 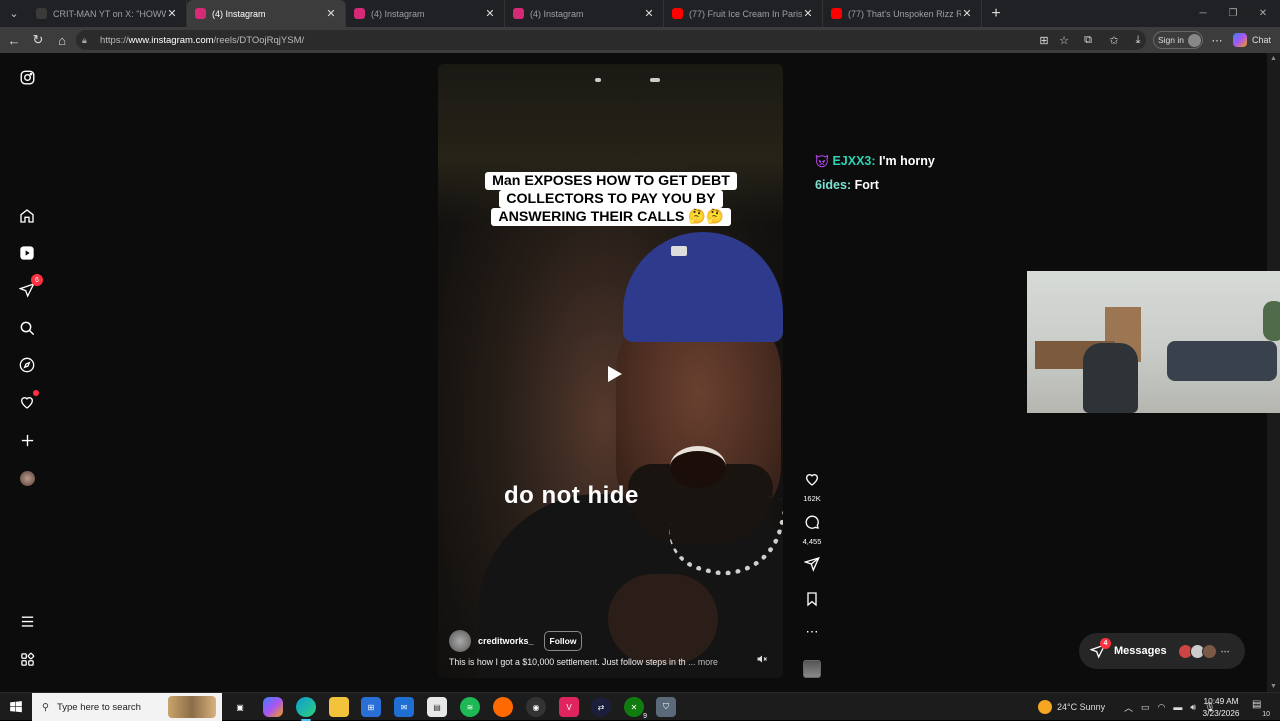 What do you see at coordinates (371, 707) in the screenshot?
I see `microsoft-store-icon: ⊞` at bounding box center [371, 707].